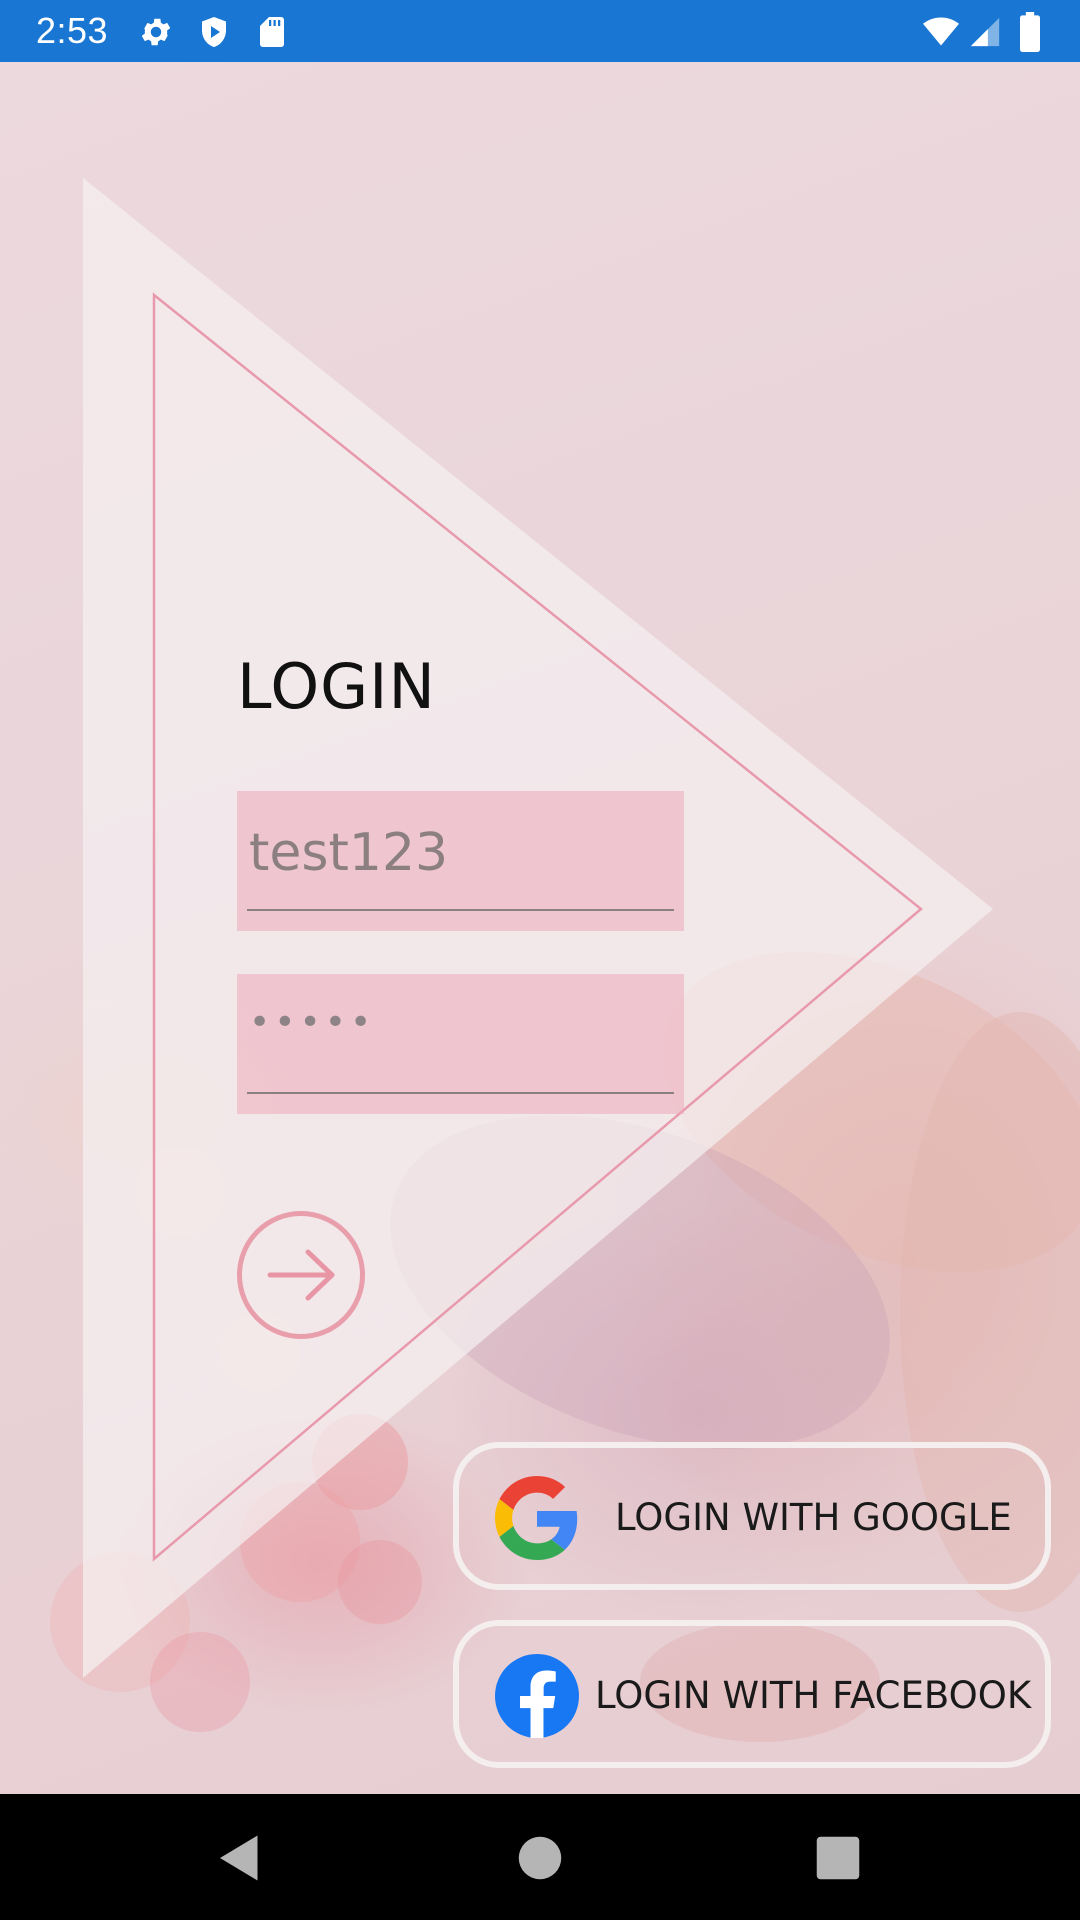  I want to click on login-with-facebook-button: LOGIN WITH FACEBOOK, so click(752, 1694).